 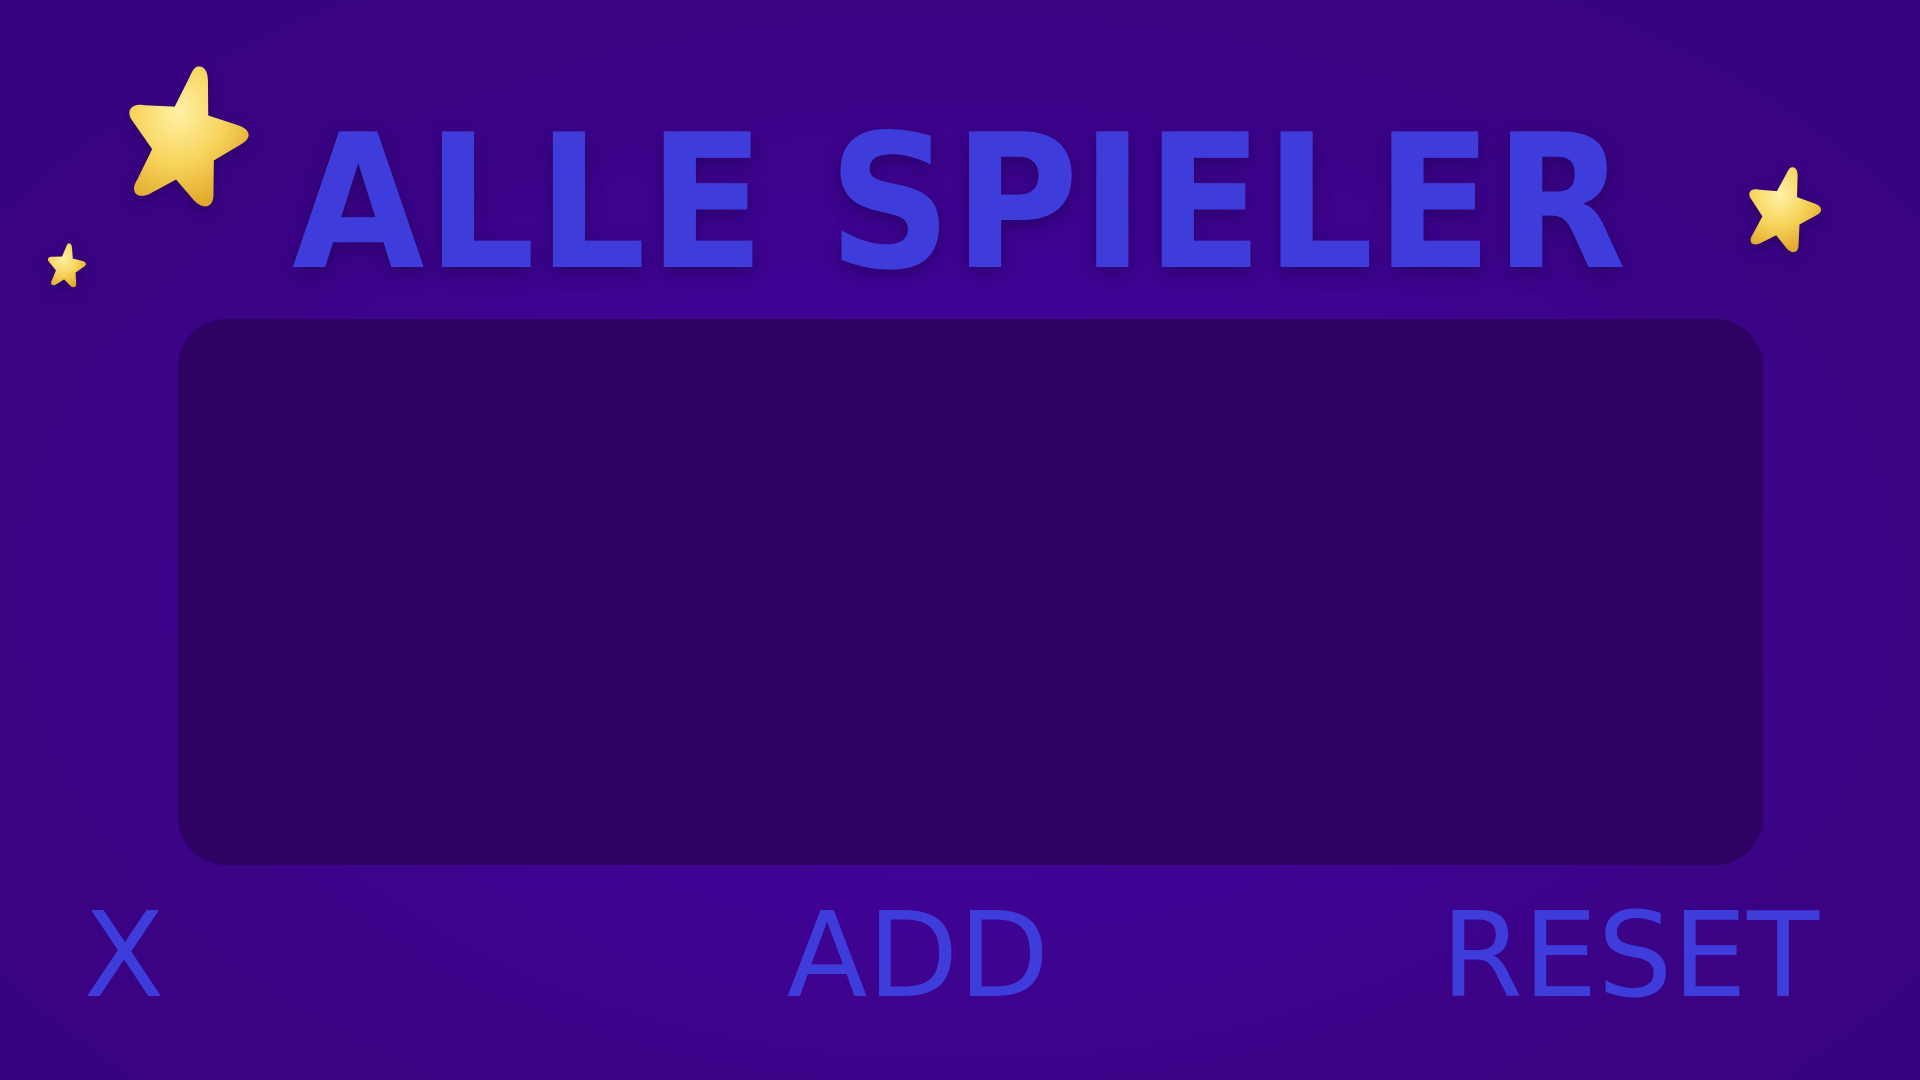 What do you see at coordinates (960, 202) in the screenshot?
I see `page-title: ALLE SPIELER` at bounding box center [960, 202].